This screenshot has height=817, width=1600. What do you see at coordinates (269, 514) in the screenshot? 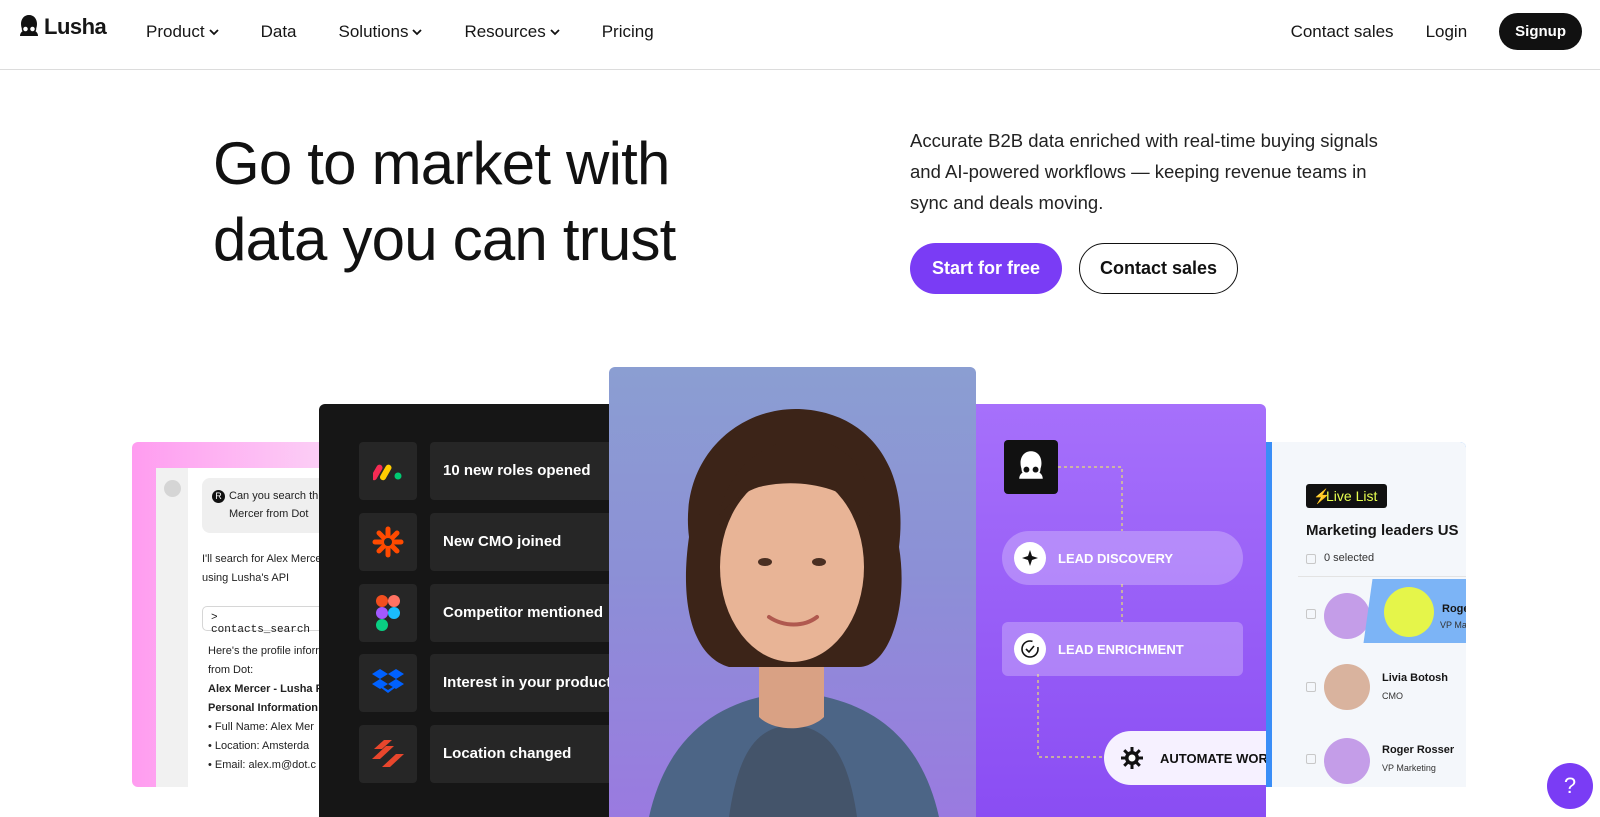
I see `user-message-line2: Mercer from Dot` at bounding box center [269, 514].